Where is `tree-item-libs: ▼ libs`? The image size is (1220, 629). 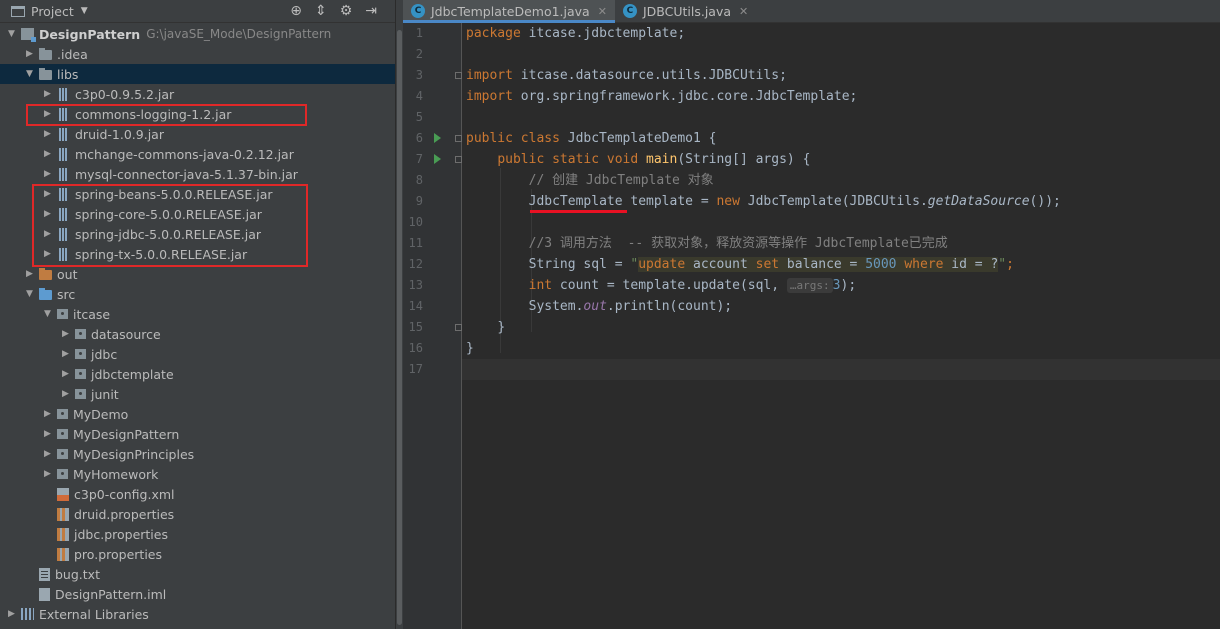
tree-item-libs: ▼ libs is located at coordinates (197, 74).